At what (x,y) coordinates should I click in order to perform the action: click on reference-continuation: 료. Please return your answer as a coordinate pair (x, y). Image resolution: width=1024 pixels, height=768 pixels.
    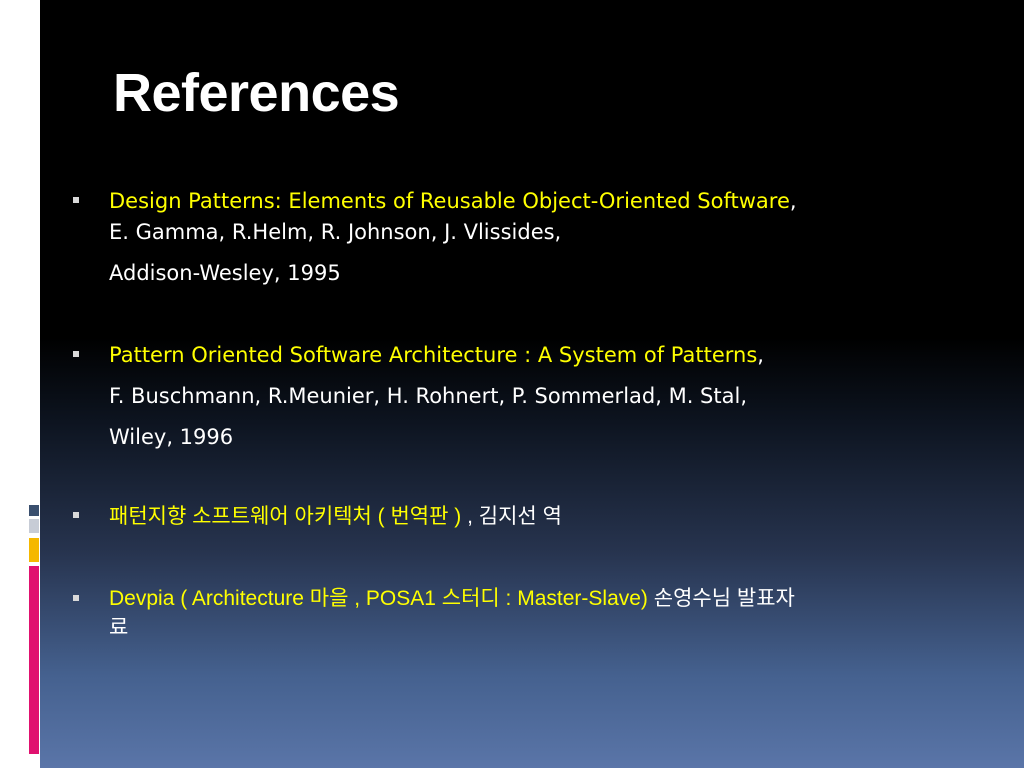
    Looking at the image, I should click on (119, 627).